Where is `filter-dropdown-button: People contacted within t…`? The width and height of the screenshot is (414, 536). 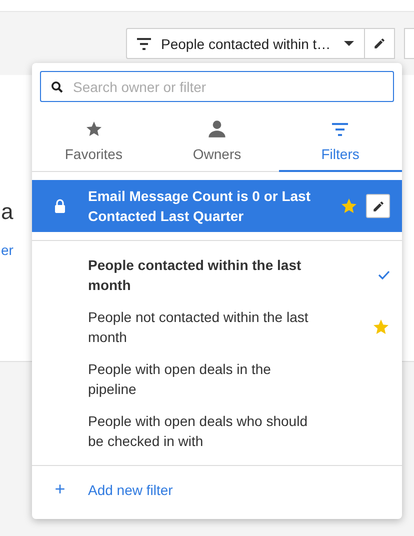
filter-dropdown-button: People contacted within t… is located at coordinates (246, 43).